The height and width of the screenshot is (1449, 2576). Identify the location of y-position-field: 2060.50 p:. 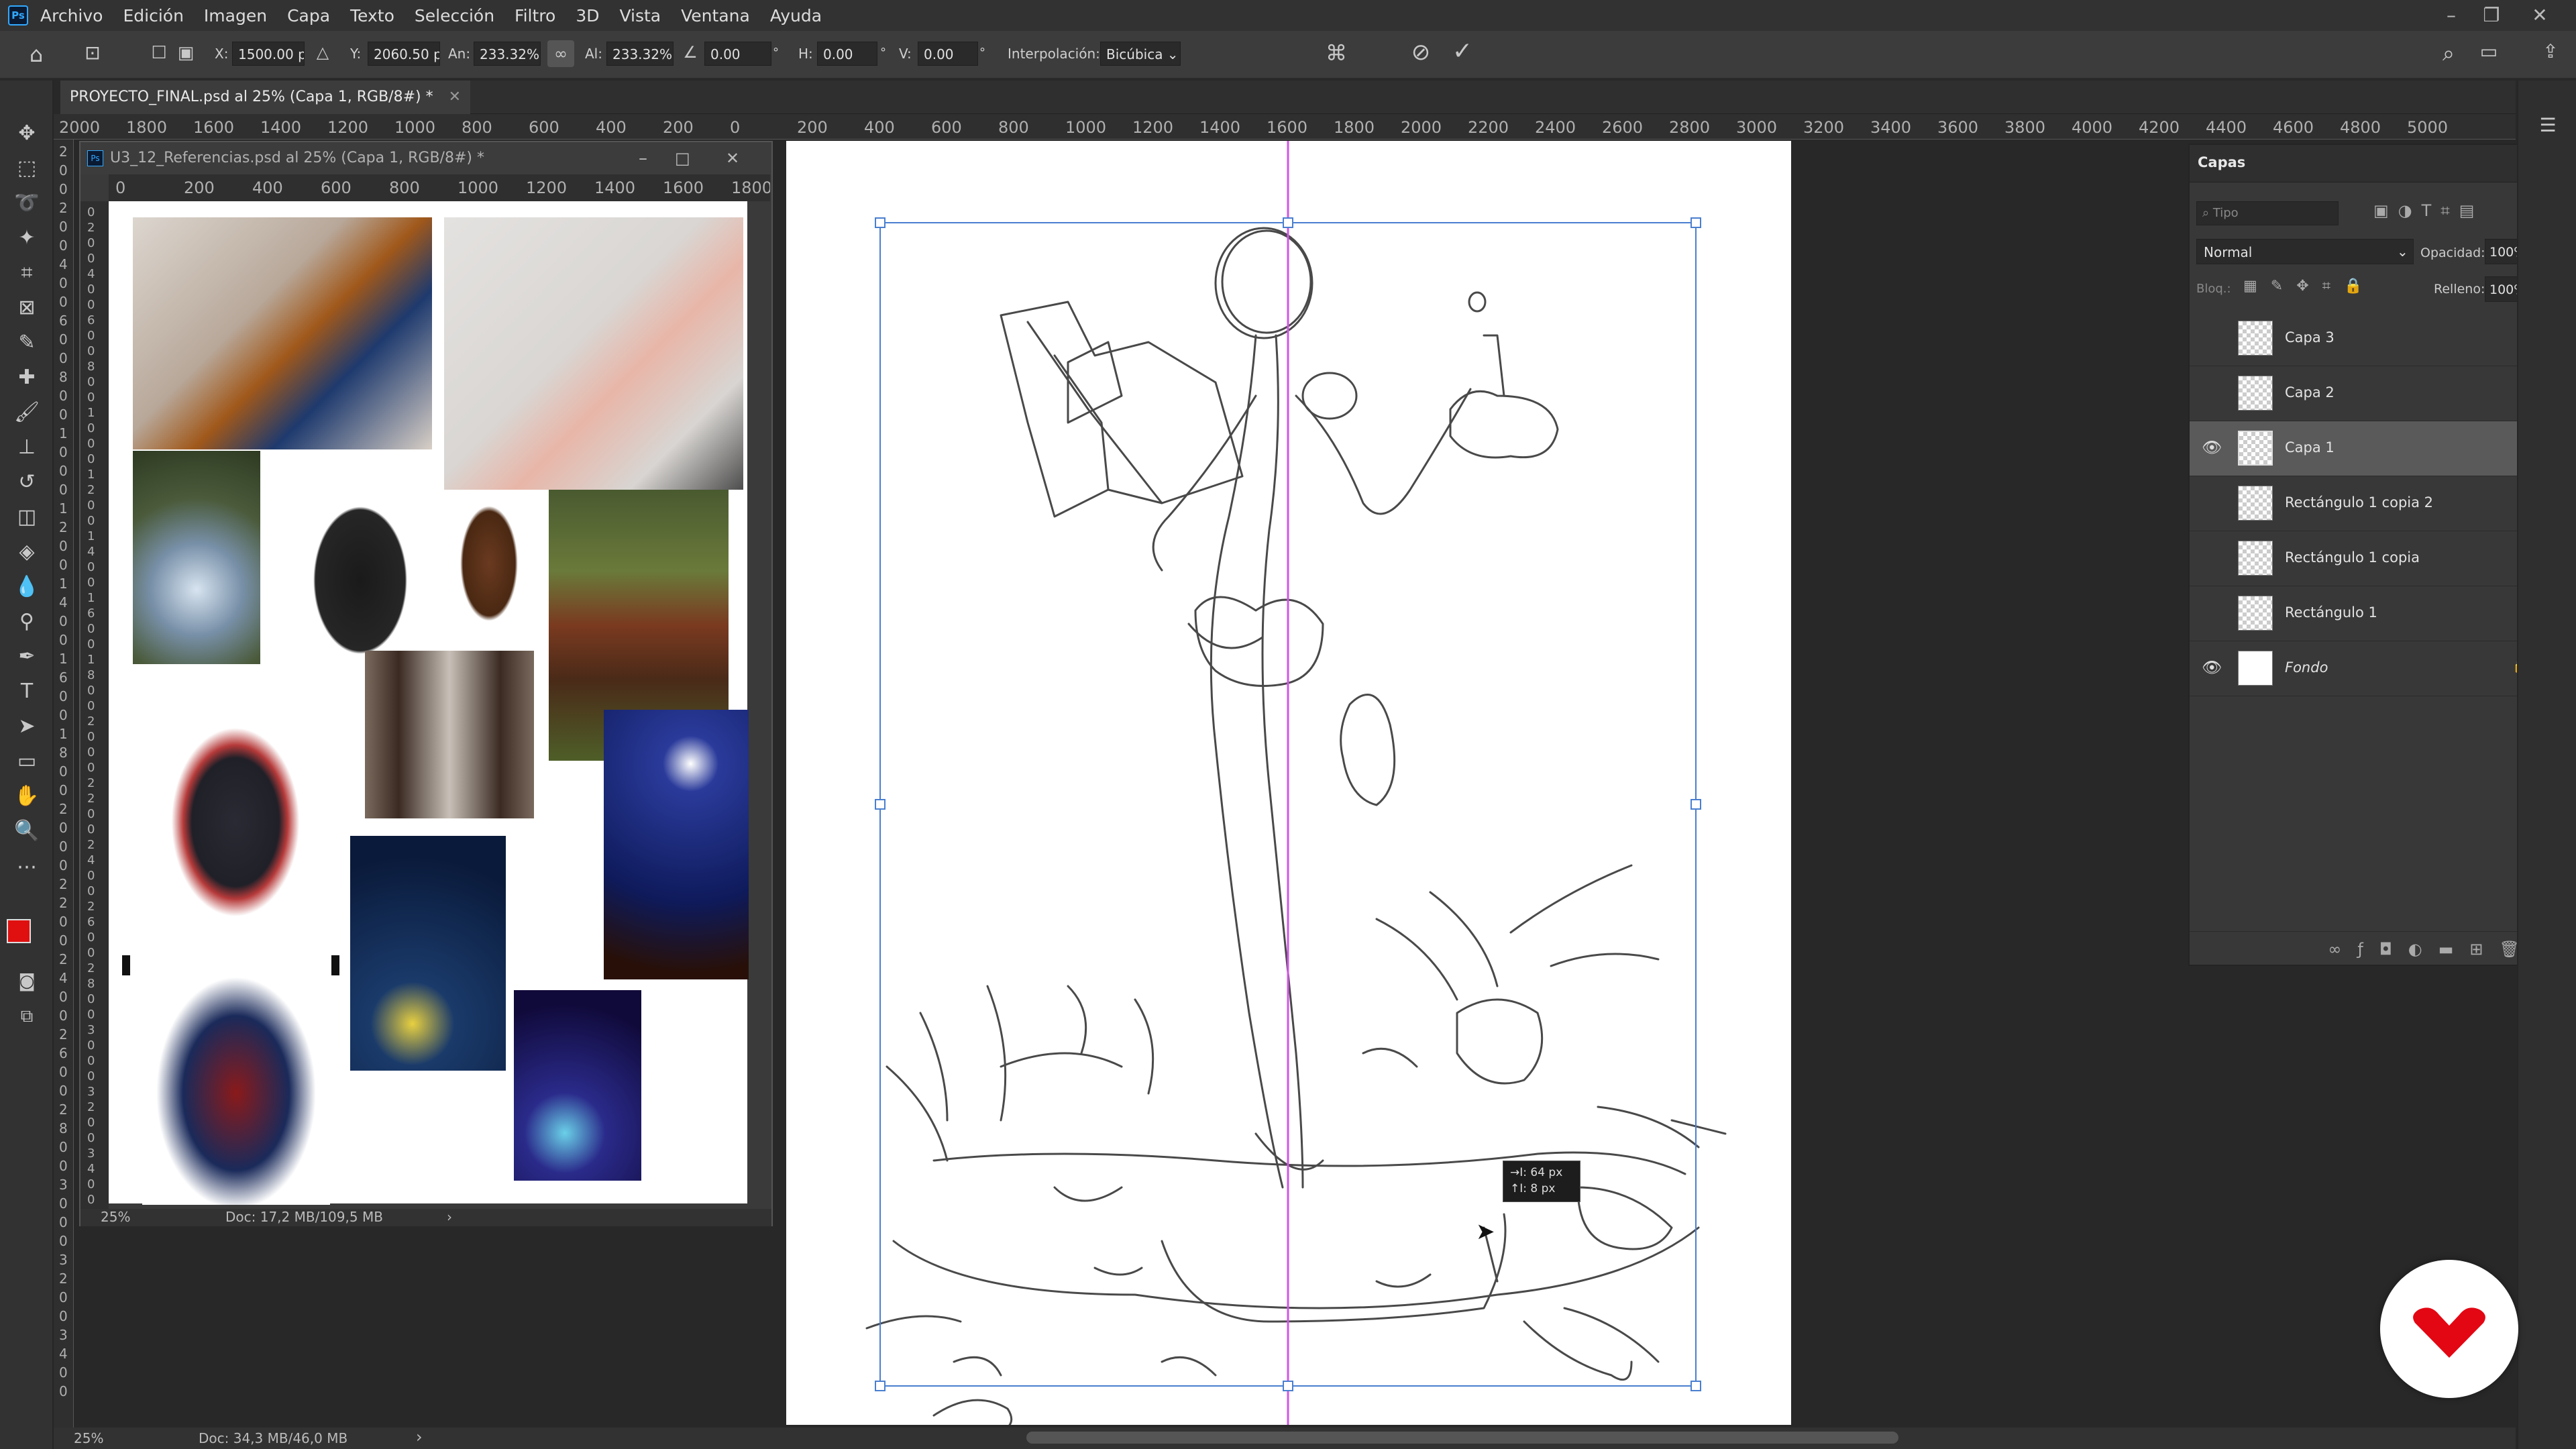
(404, 54).